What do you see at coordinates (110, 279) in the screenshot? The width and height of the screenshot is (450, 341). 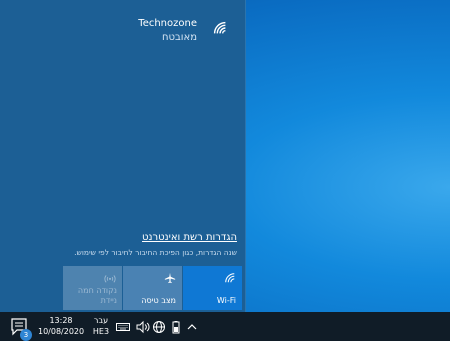 I see `hotspot-icon` at bounding box center [110, 279].